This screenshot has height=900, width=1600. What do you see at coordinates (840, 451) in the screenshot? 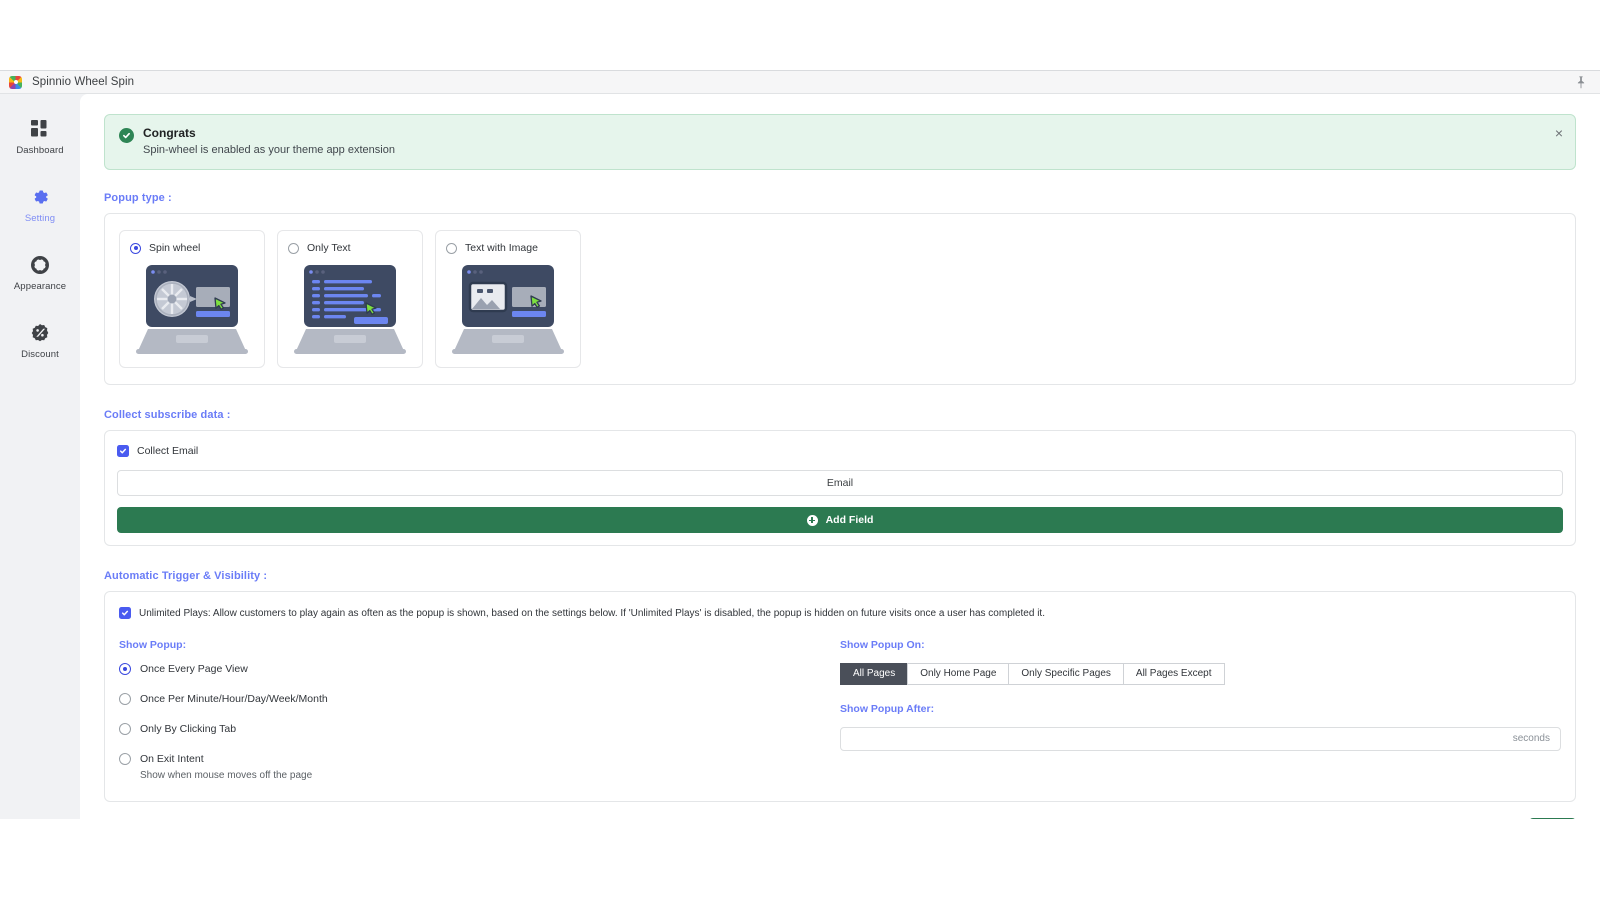
I see `collect-email-row: Collect Email` at bounding box center [840, 451].